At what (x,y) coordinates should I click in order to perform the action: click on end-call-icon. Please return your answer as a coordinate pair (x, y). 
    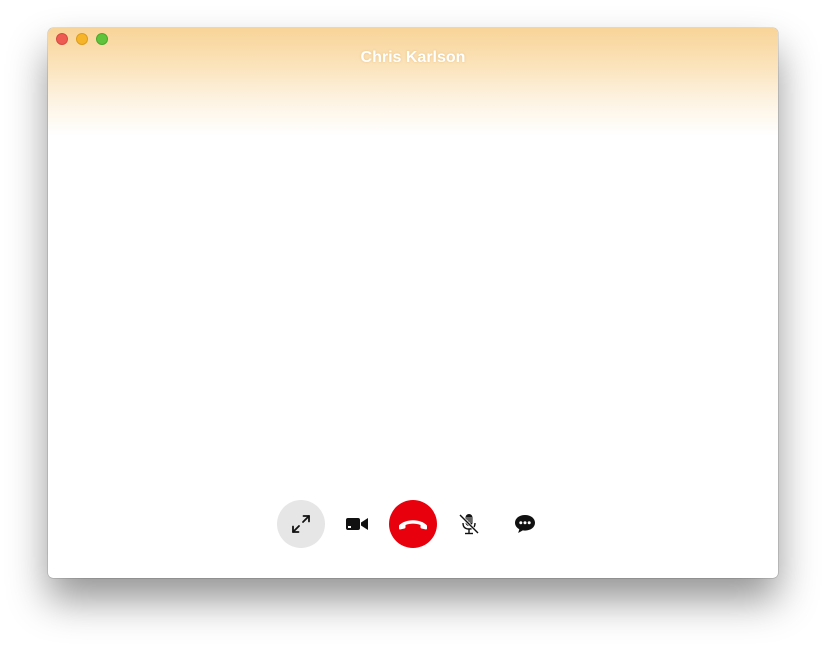
    Looking at the image, I should click on (413, 525).